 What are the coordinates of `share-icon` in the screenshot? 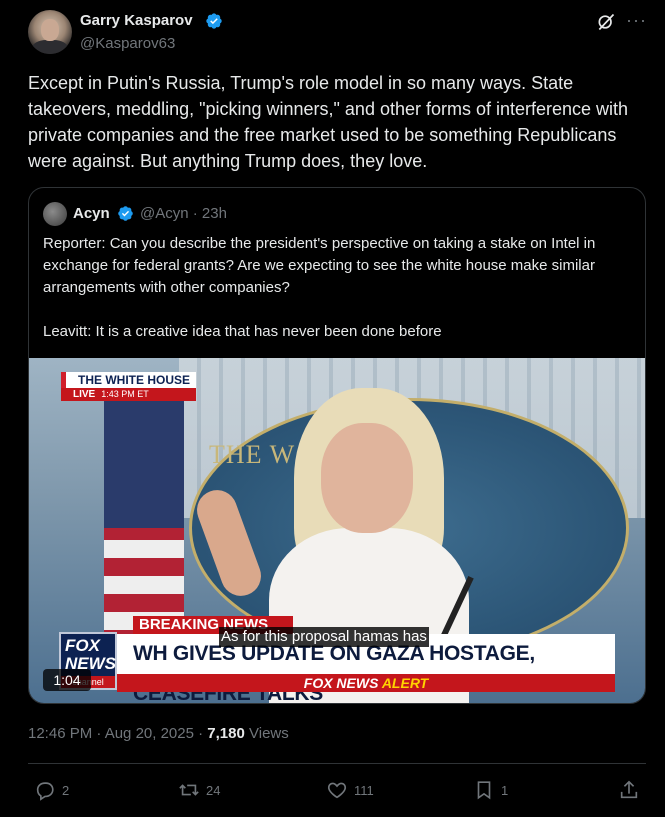 It's located at (629, 789).